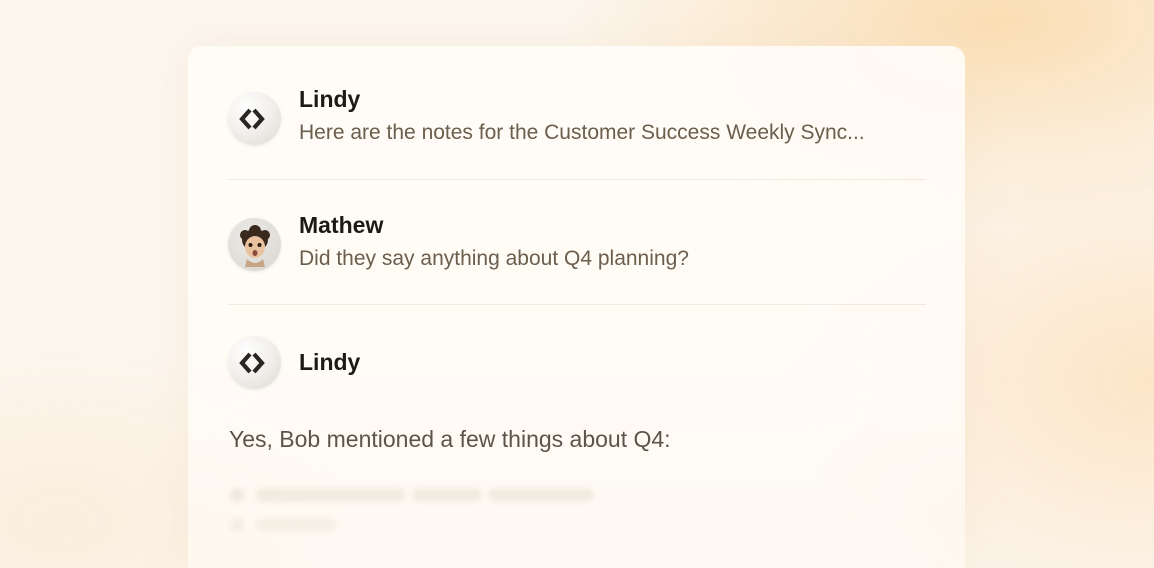 Image resolution: width=1154 pixels, height=568 pixels. Describe the element at coordinates (577, 362) in the screenshot. I see `chat-message: Lindy` at that location.